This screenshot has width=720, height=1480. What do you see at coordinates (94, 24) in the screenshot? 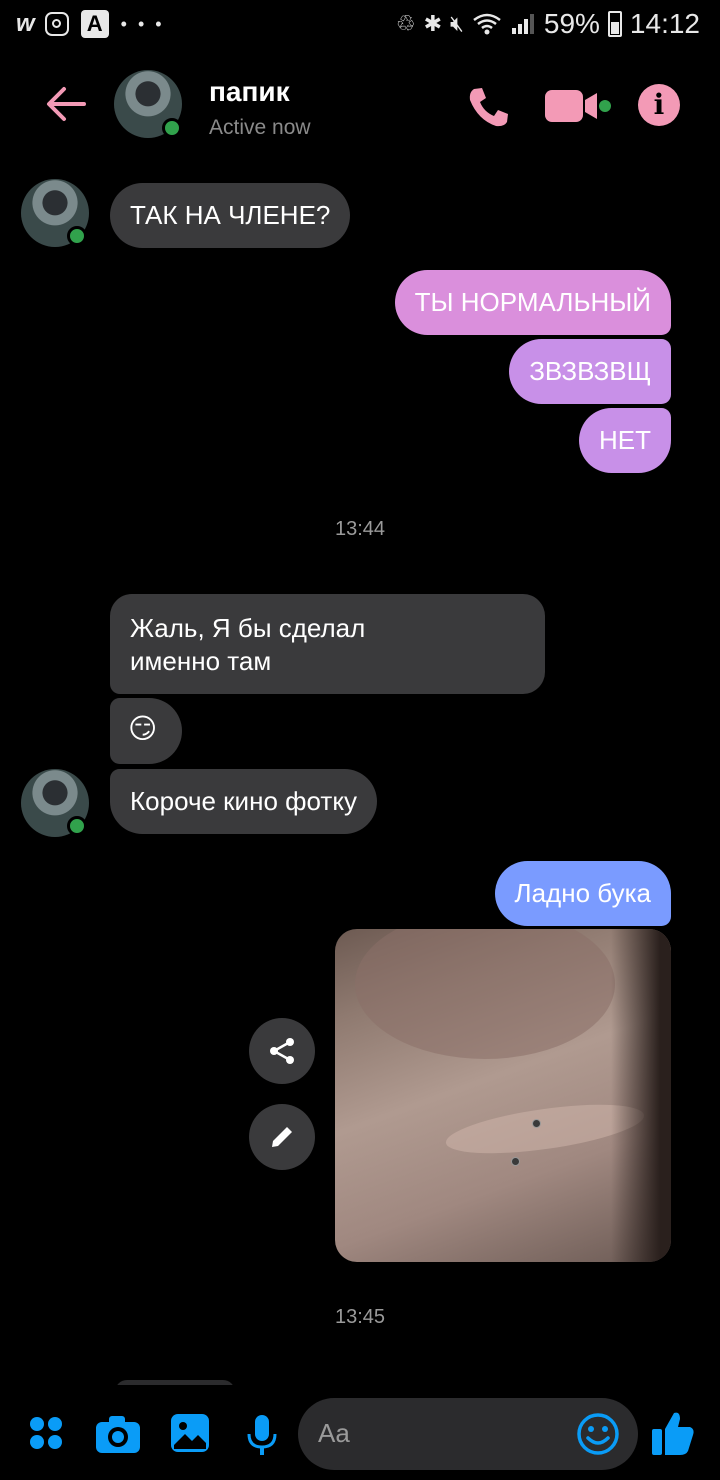
I see `app-a-icon: A` at bounding box center [94, 24].